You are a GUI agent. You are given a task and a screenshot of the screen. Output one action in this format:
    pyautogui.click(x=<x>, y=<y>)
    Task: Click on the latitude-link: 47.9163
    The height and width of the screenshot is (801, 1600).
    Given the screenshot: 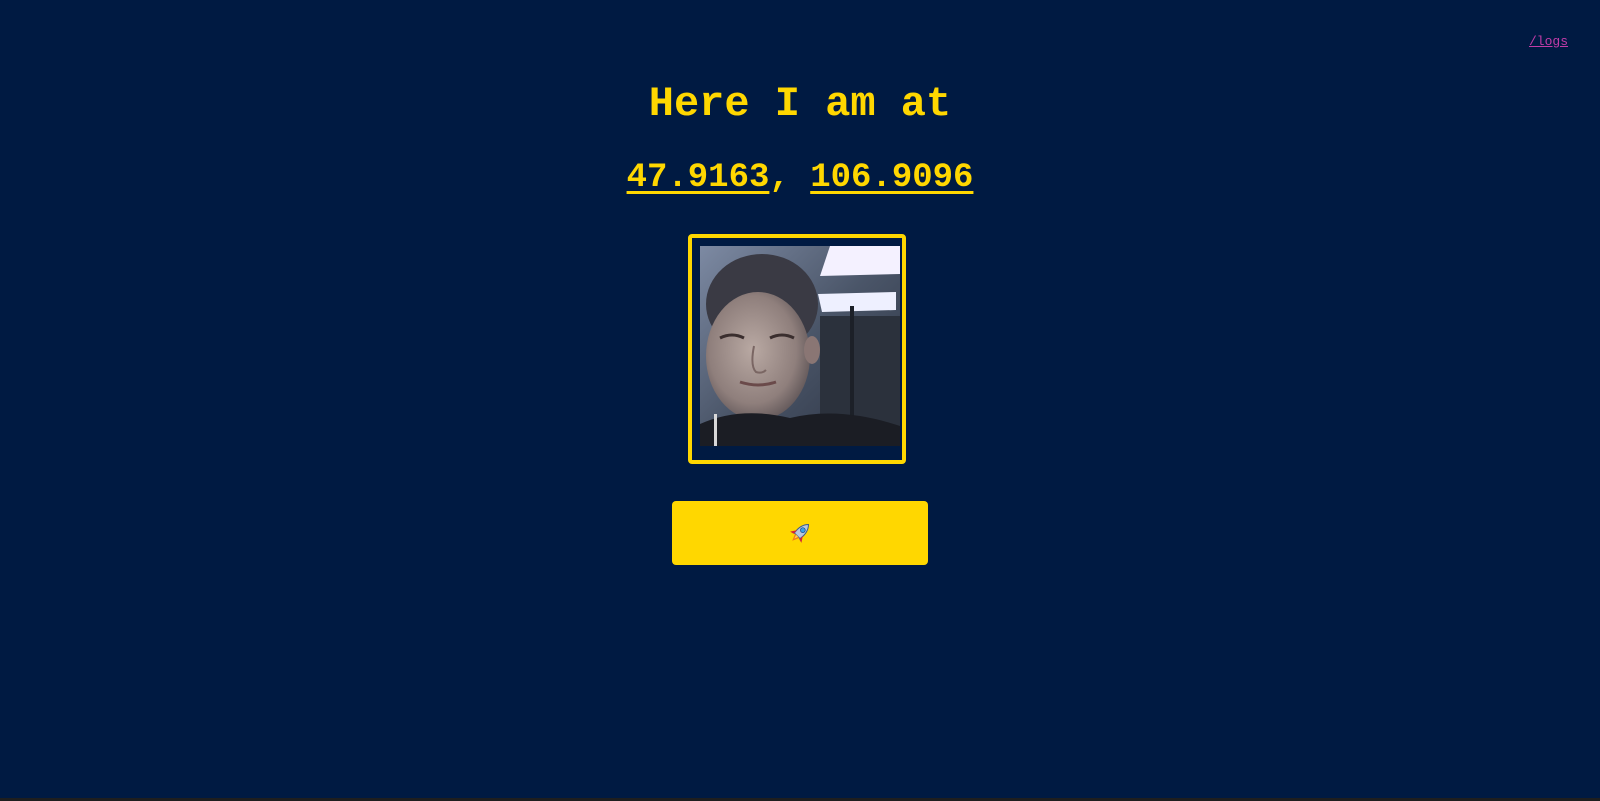 What is the action you would take?
    pyautogui.click(x=698, y=178)
    